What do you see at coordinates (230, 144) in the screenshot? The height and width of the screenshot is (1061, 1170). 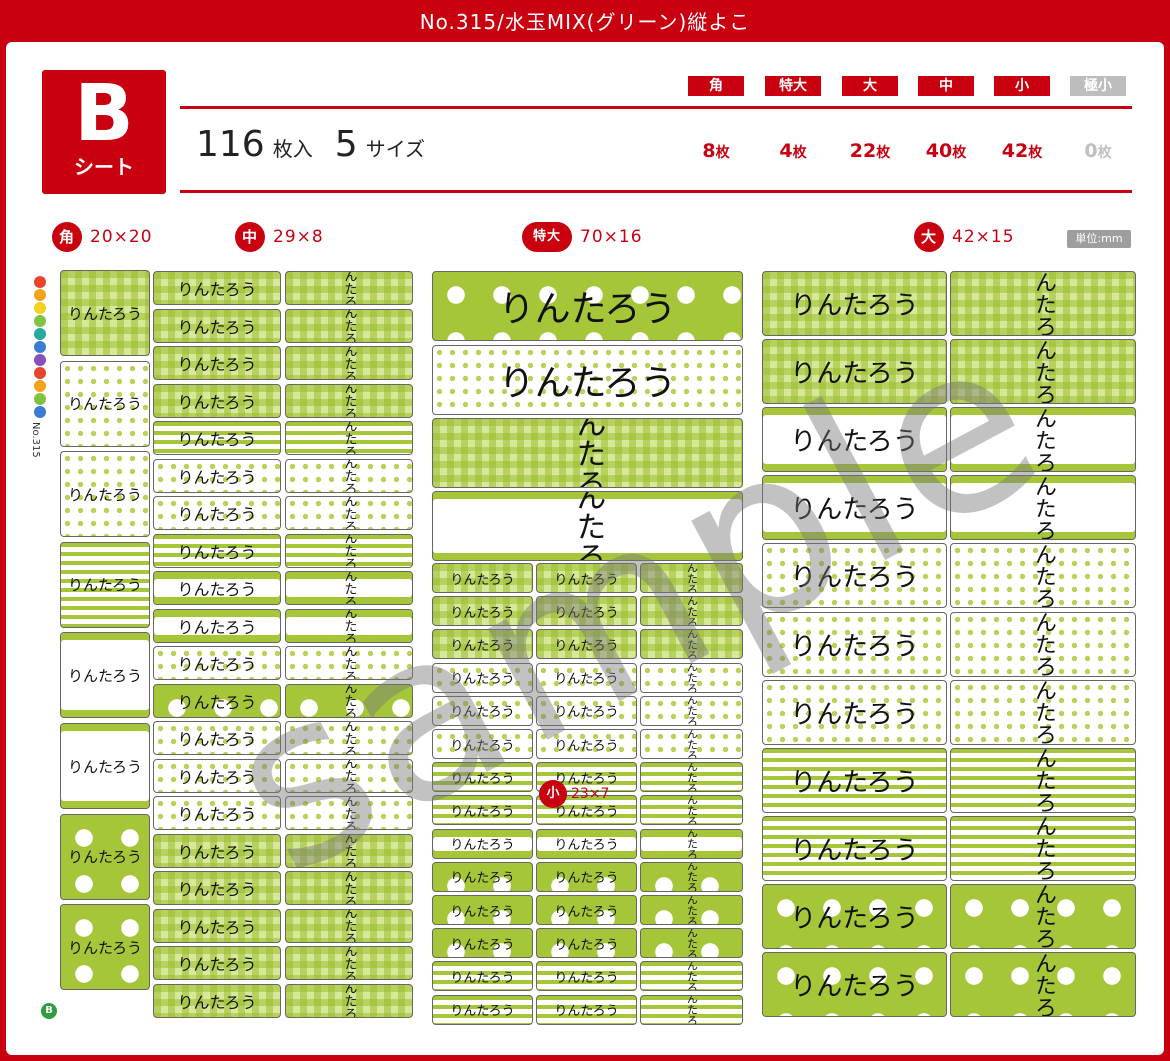 I see `label-count: 116` at bounding box center [230, 144].